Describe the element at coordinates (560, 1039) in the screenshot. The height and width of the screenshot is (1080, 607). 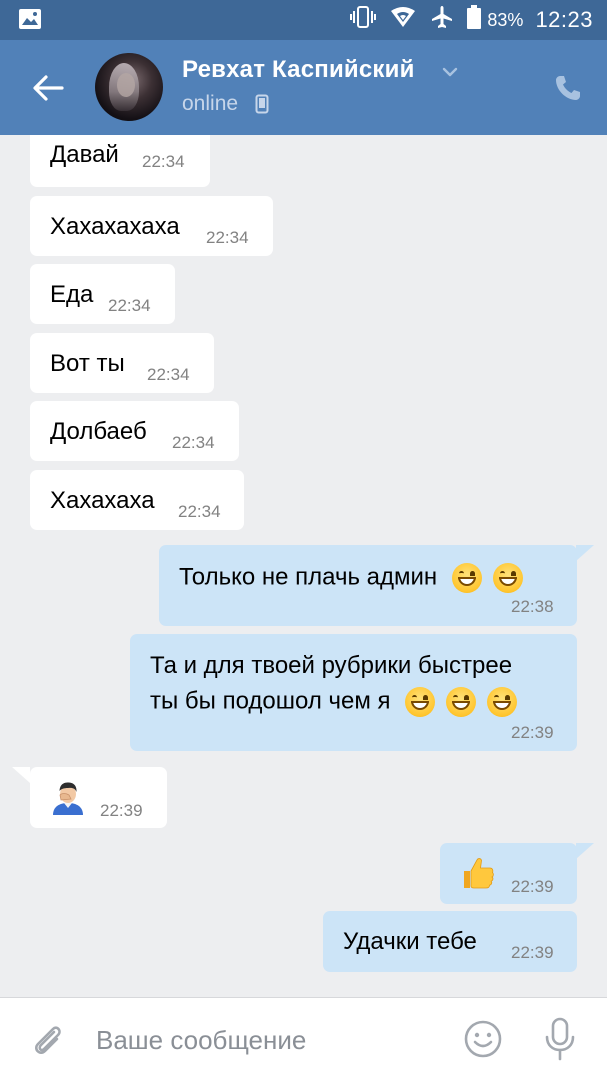
I see `microphone-icon` at that location.